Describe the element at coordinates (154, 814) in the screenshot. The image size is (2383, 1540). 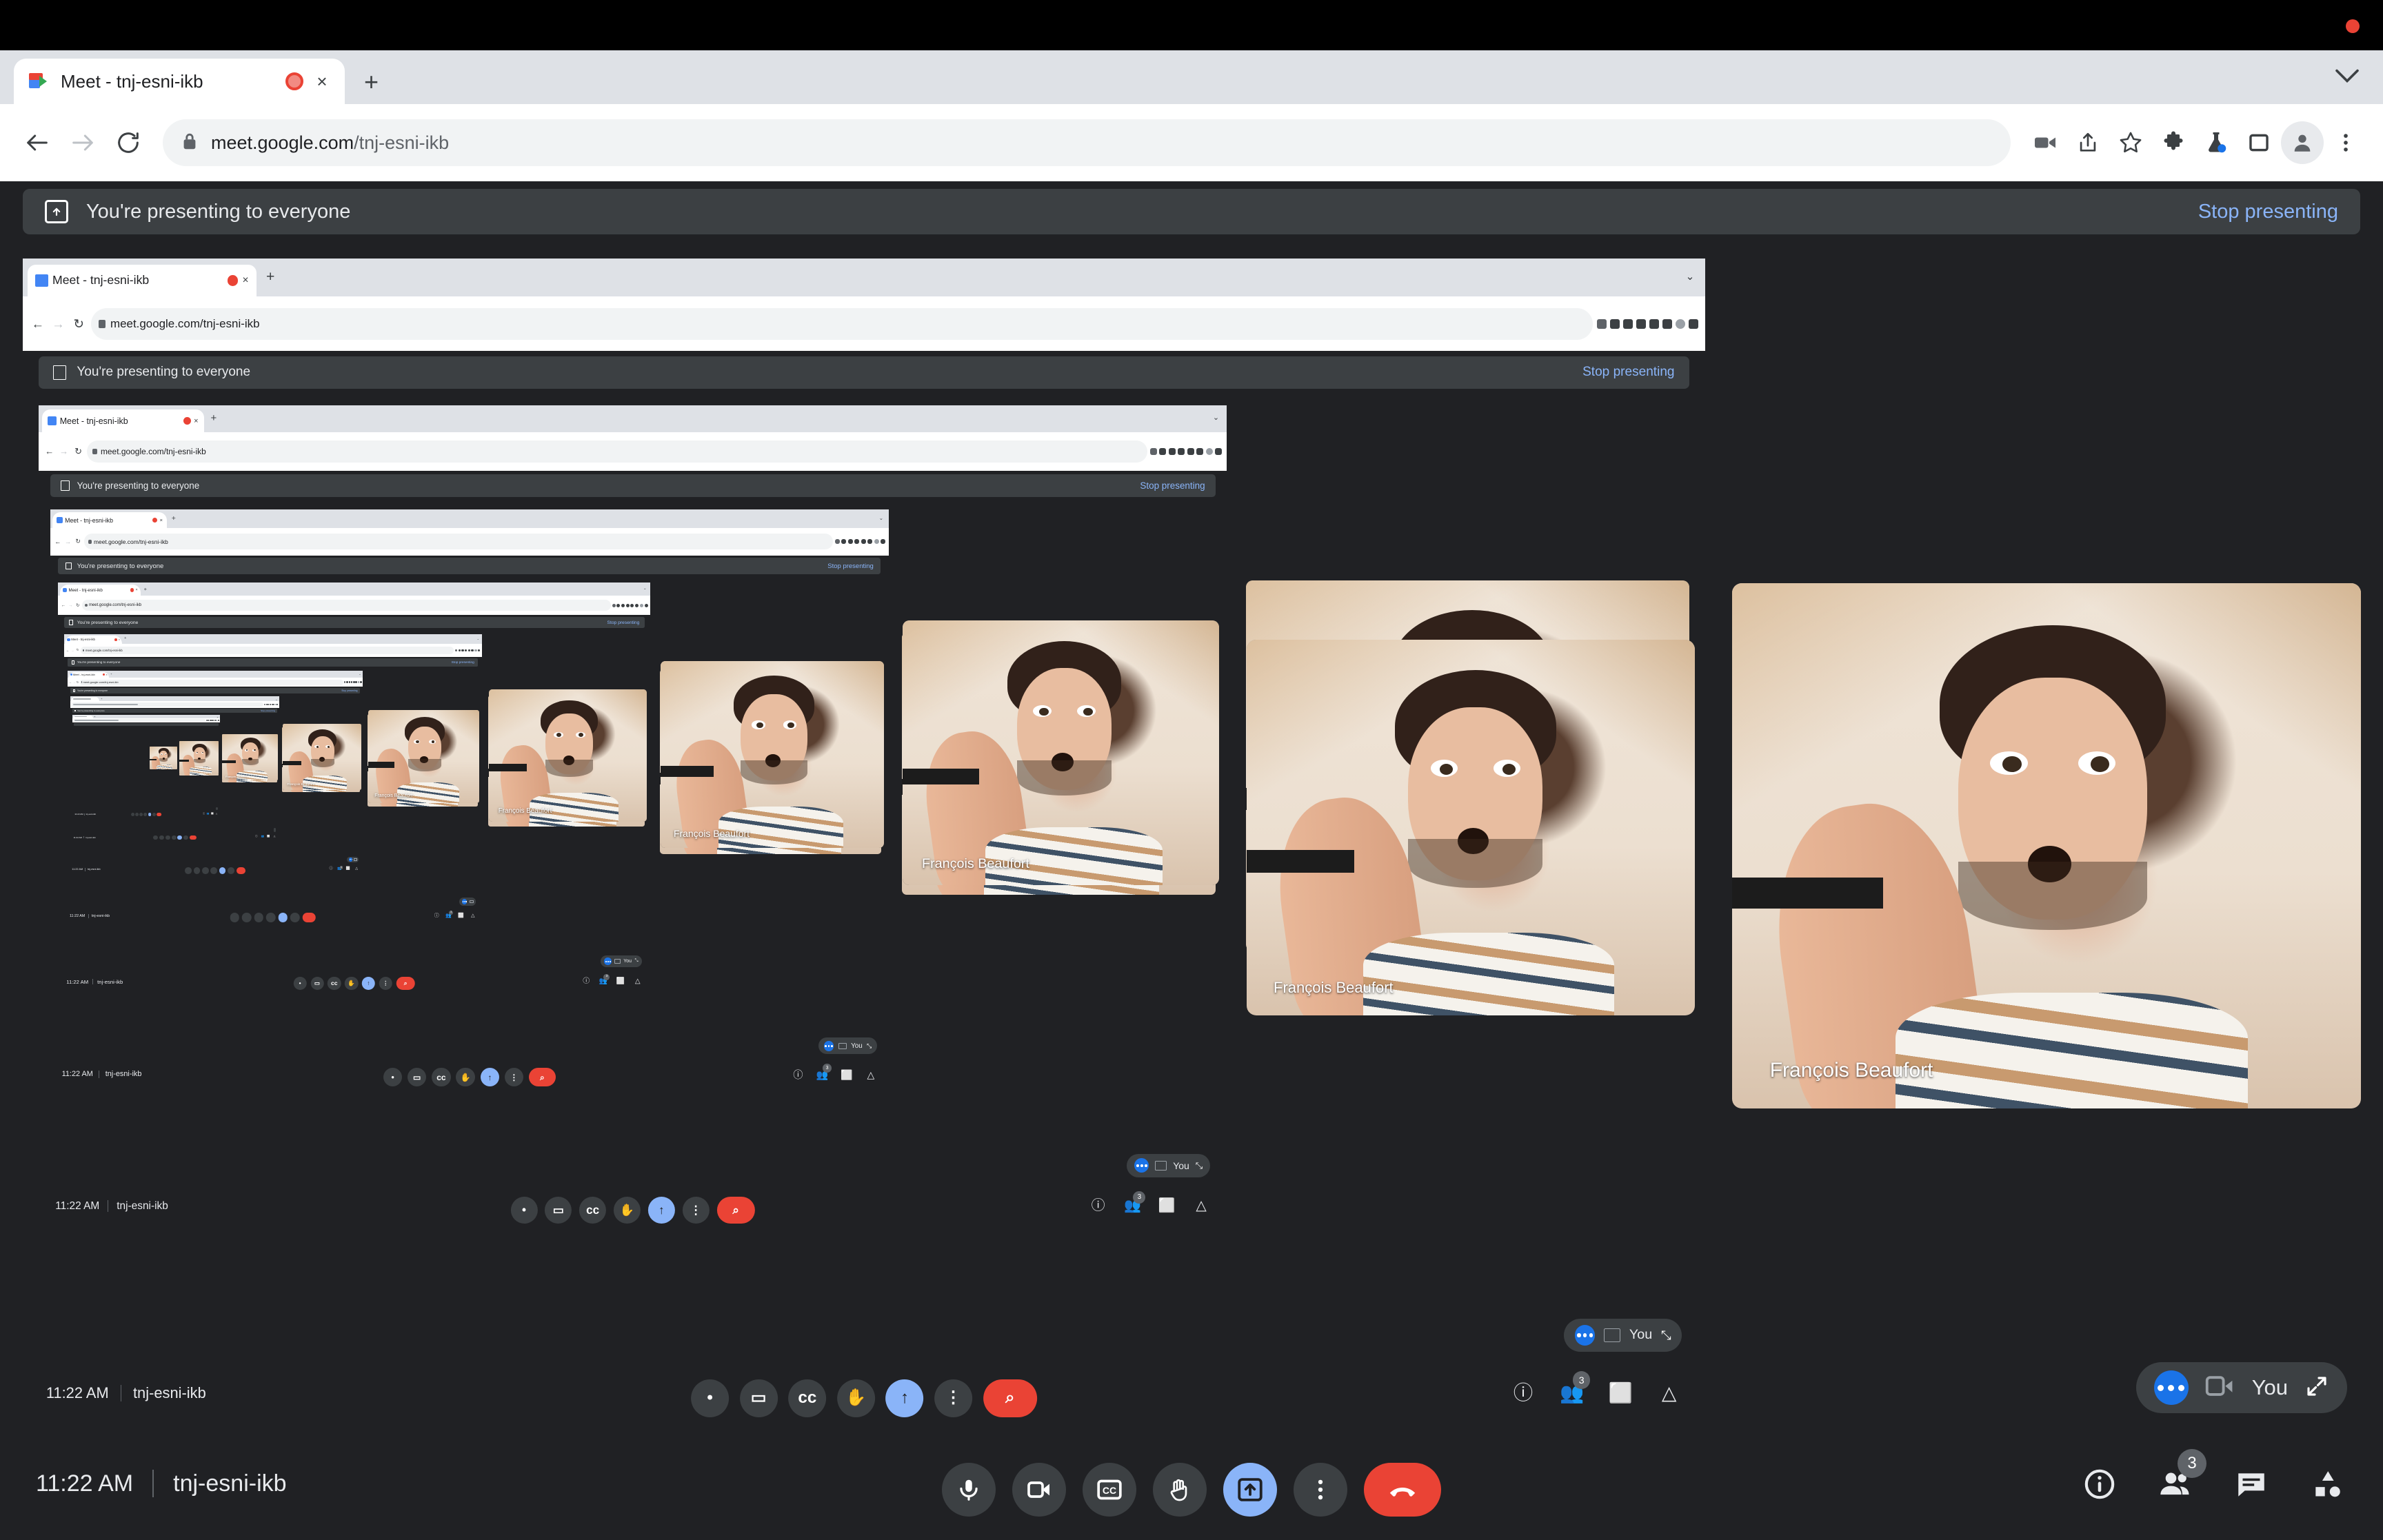
I see `nested-more-options-button` at that location.